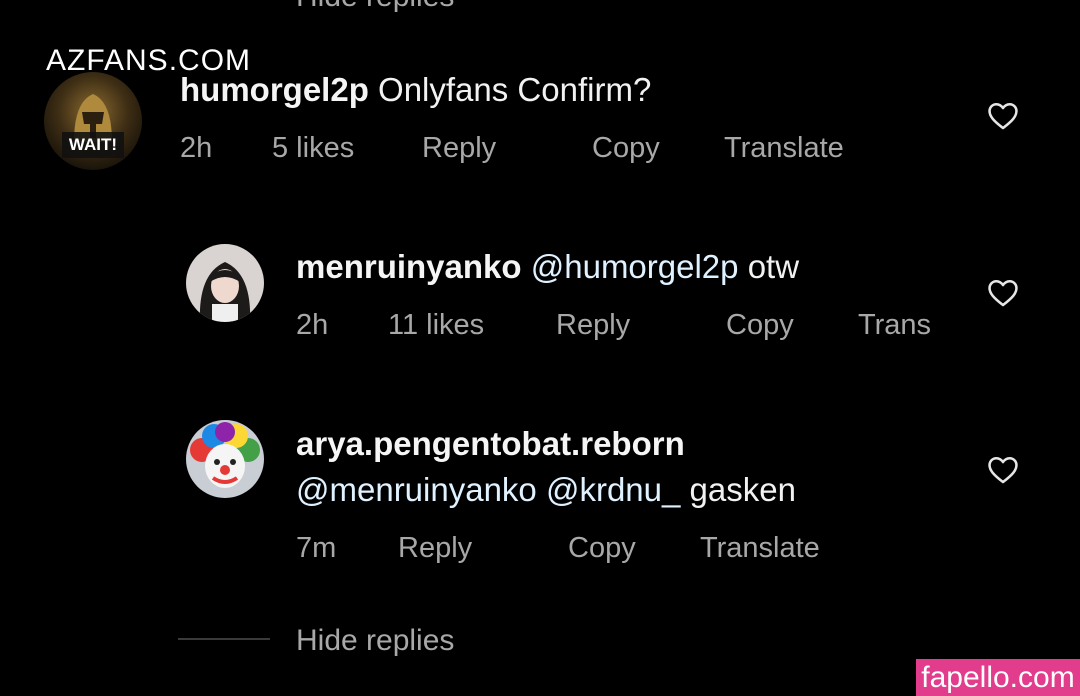 Image resolution: width=1080 pixels, height=696 pixels. Describe the element at coordinates (312, 325) in the screenshot. I see `reply-1-time: 2h` at that location.